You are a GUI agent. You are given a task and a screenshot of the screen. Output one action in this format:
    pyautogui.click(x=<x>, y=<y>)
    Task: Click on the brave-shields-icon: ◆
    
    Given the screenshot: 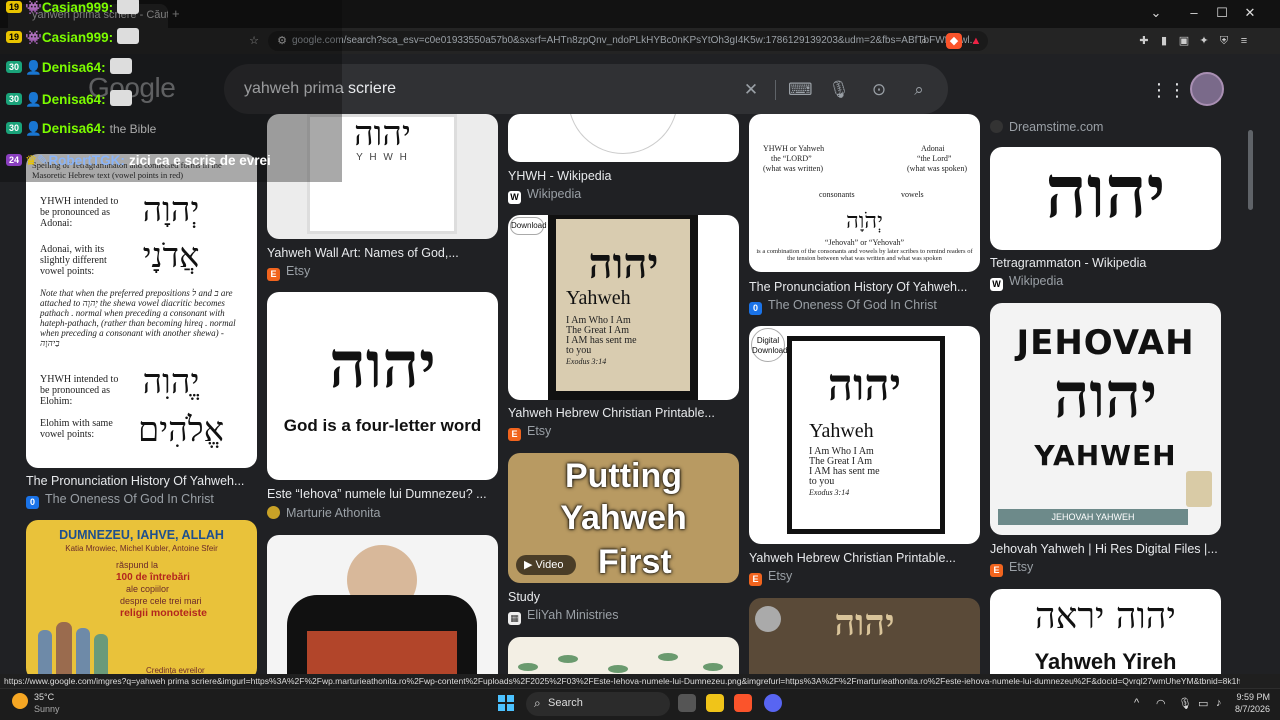 What is the action you would take?
    pyautogui.click(x=954, y=41)
    